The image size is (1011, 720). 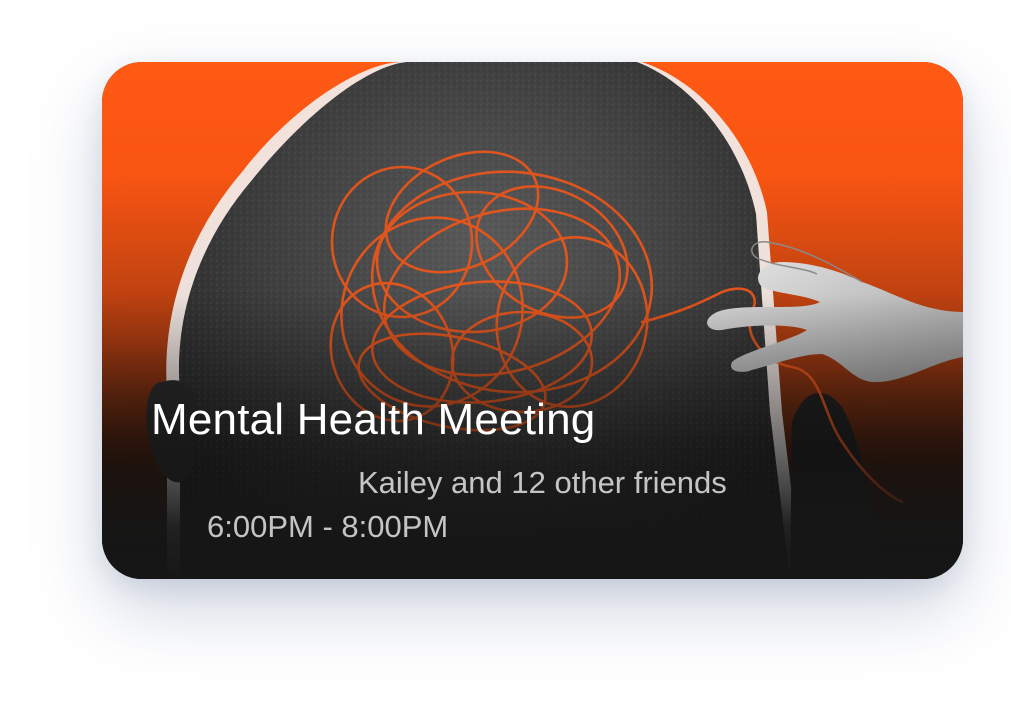 I want to click on event-title: Mental Health Meeting, so click(x=373, y=419).